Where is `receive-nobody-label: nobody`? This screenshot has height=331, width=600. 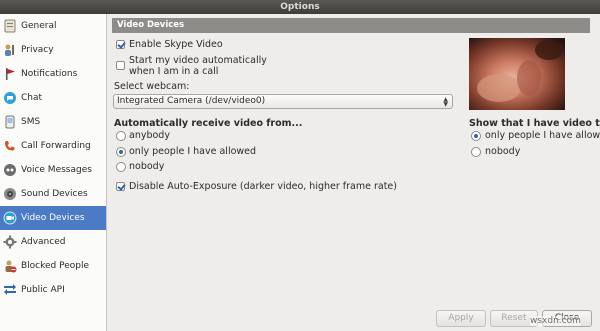 receive-nobody-label: nobody is located at coordinates (147, 166).